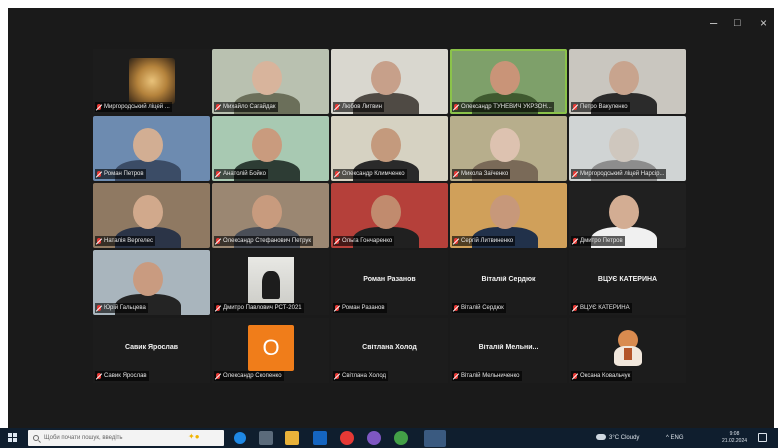 The height and width of the screenshot is (448, 778). I want to click on participant-name-label: Анатолій Бойко, so click(241, 174).